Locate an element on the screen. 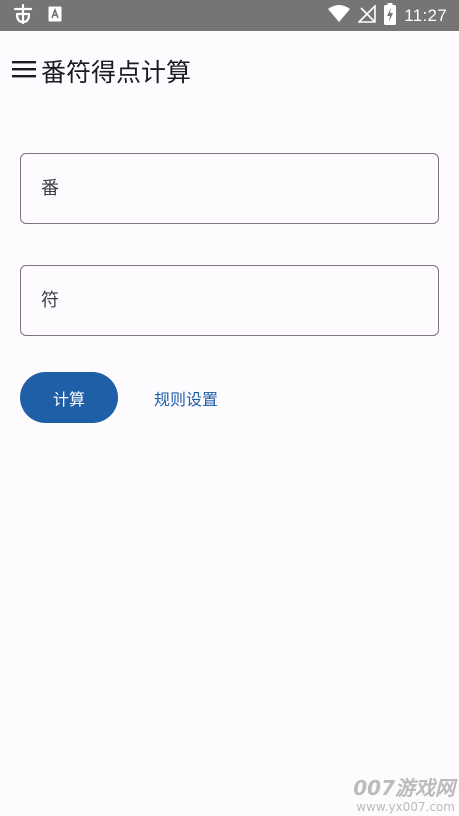  watermark: 007游戏网 www.yx007.com is located at coordinates (404, 795).